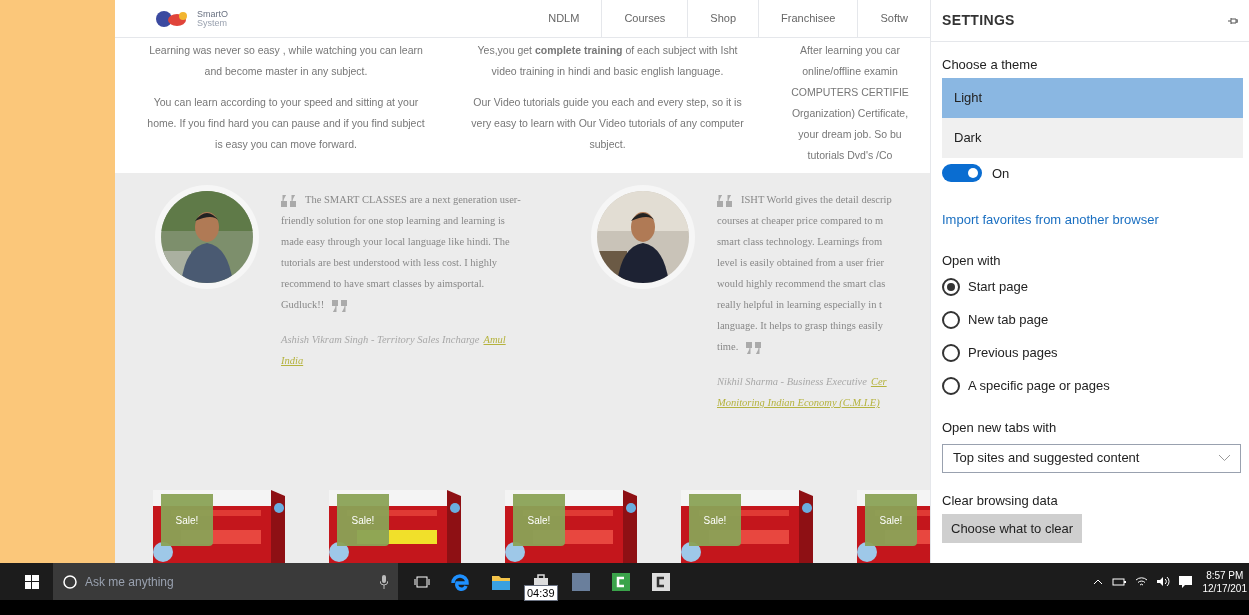 This screenshot has width=1249, height=615. Describe the element at coordinates (1185, 581) in the screenshot. I see `notification-icon` at that location.